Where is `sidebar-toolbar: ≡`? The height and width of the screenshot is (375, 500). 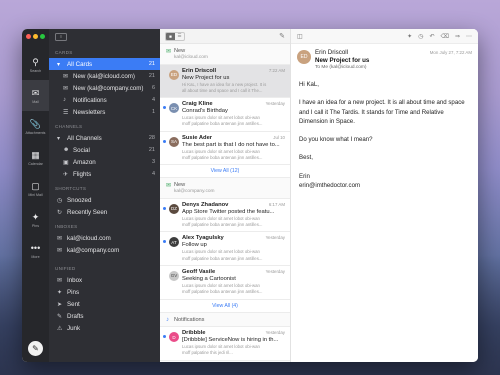 sidebar-toolbar: ≡ is located at coordinates (104, 36).